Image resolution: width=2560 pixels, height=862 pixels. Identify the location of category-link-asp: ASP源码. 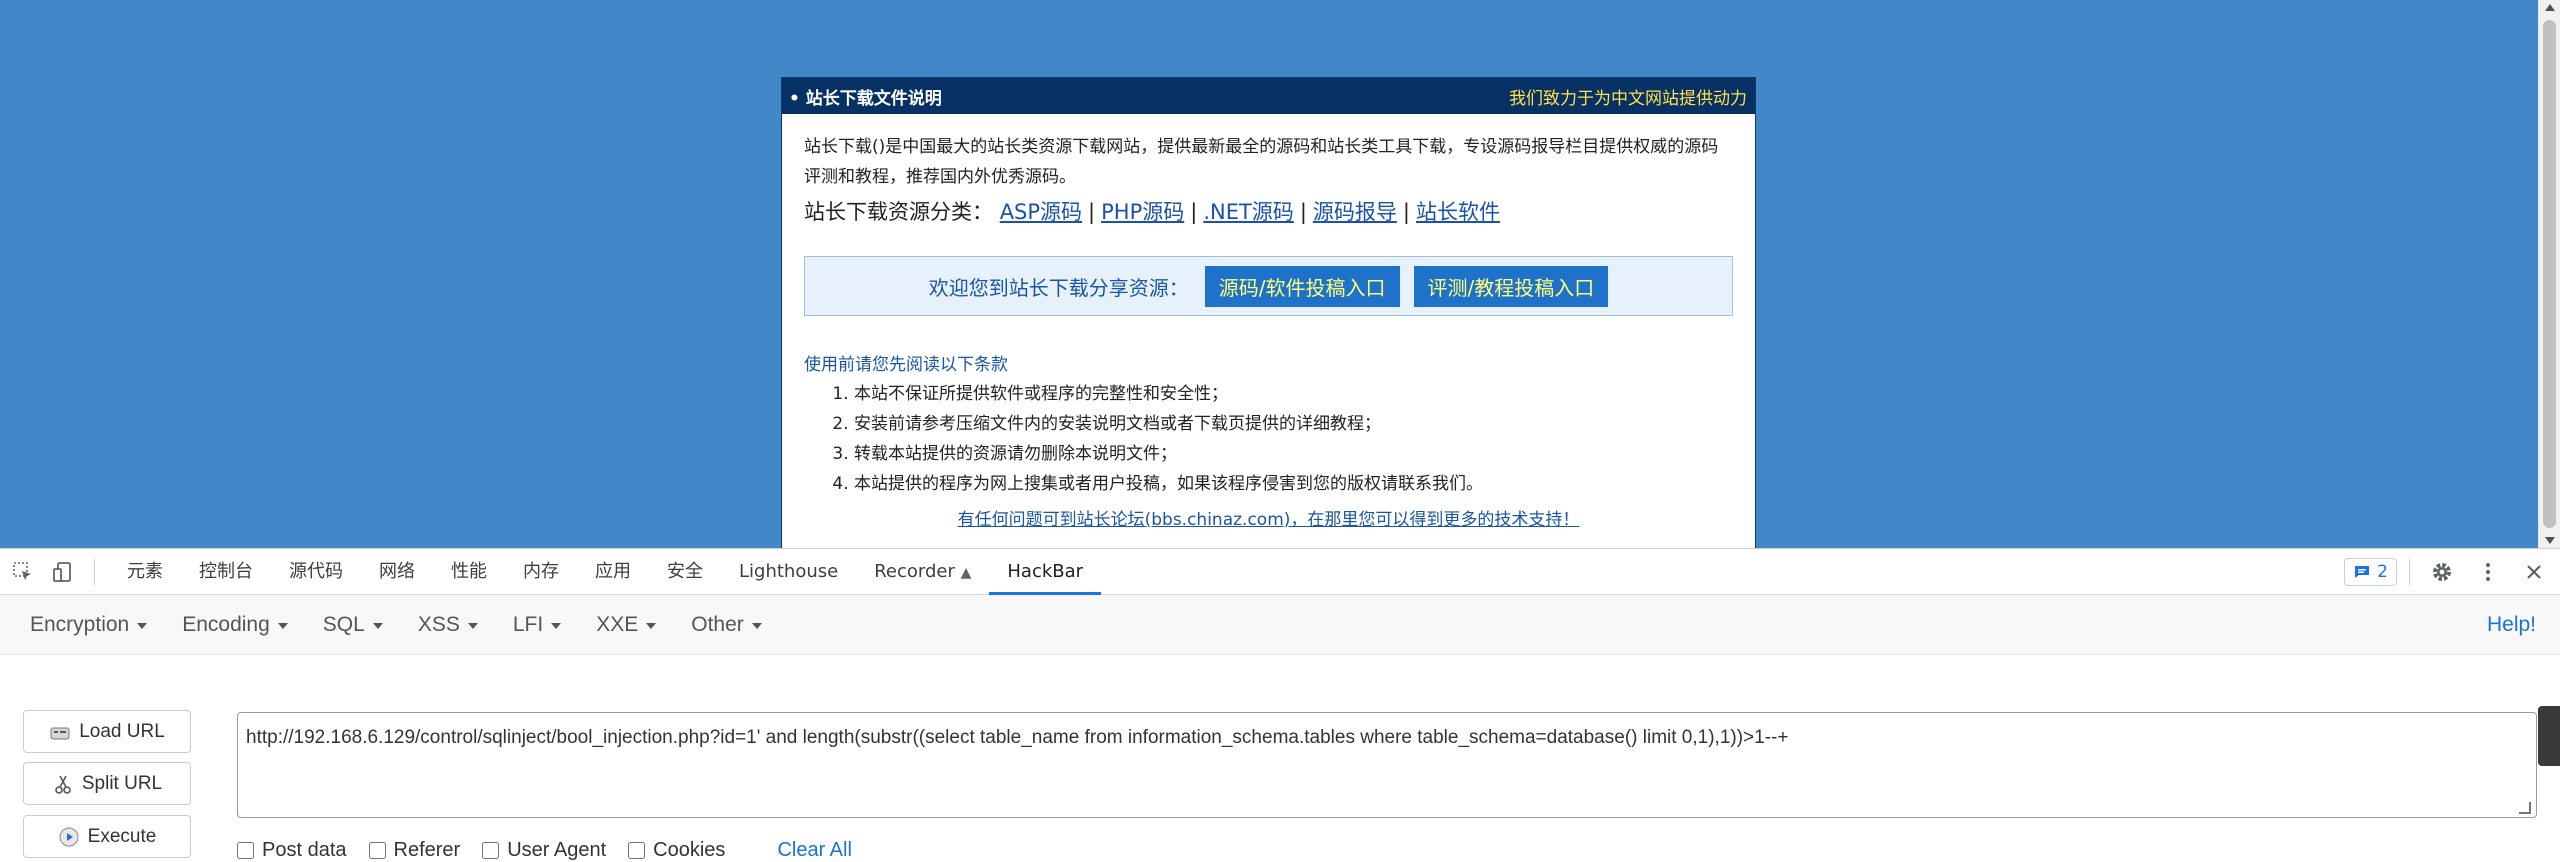
(1041, 212).